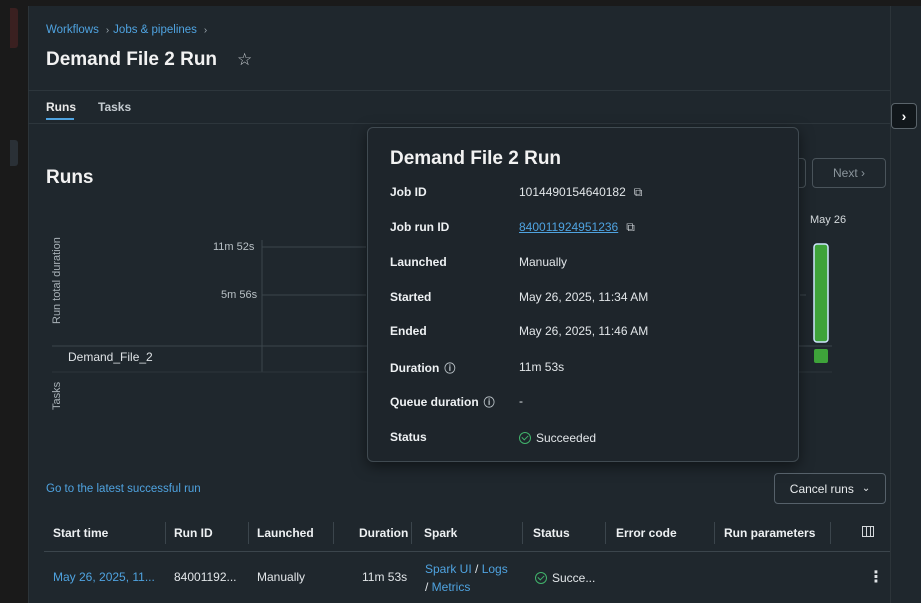 This screenshot has width=921, height=603. Describe the element at coordinates (566, 438) in the screenshot. I see `status-value: Succeeded` at that location.